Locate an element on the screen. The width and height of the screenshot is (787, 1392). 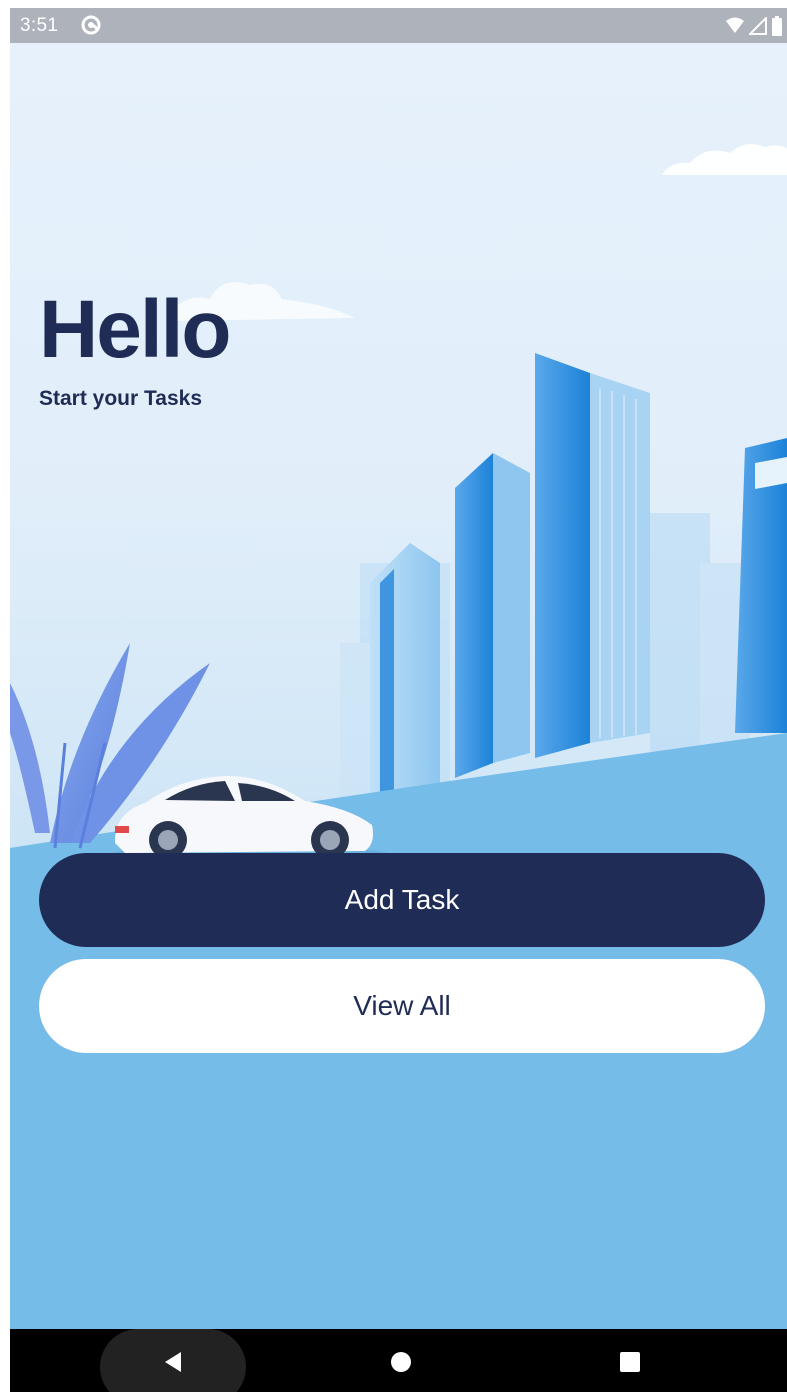
status-bar: 3:51 is located at coordinates (398, 25).